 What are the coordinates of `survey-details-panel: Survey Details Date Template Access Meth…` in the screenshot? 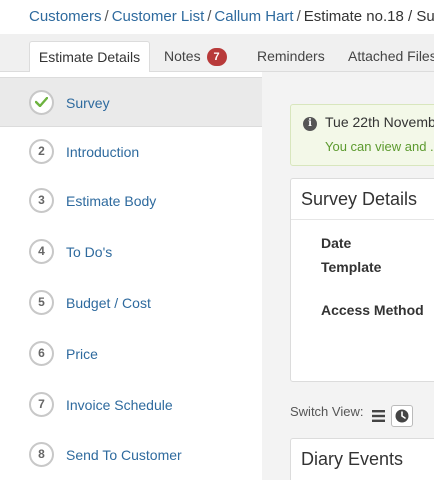 It's located at (362, 280).